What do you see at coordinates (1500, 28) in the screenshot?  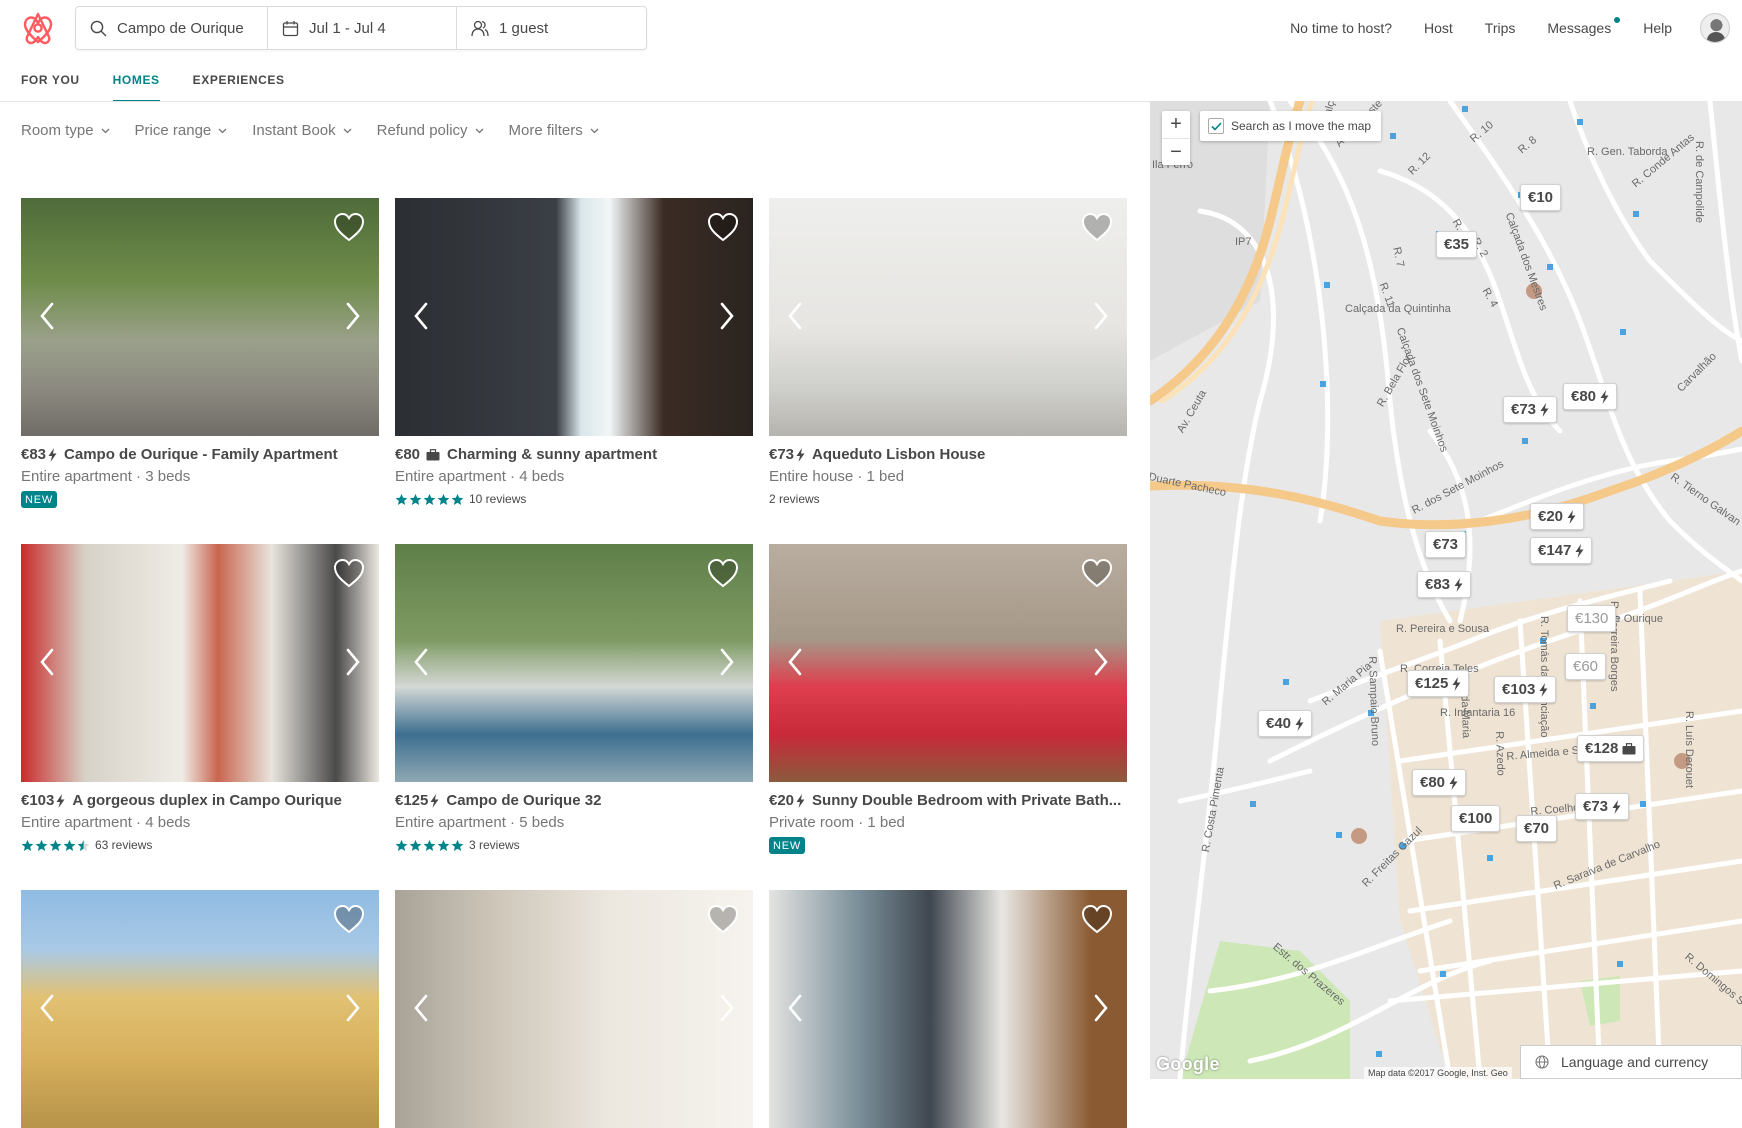 I see `nav-trips: Trips` at bounding box center [1500, 28].